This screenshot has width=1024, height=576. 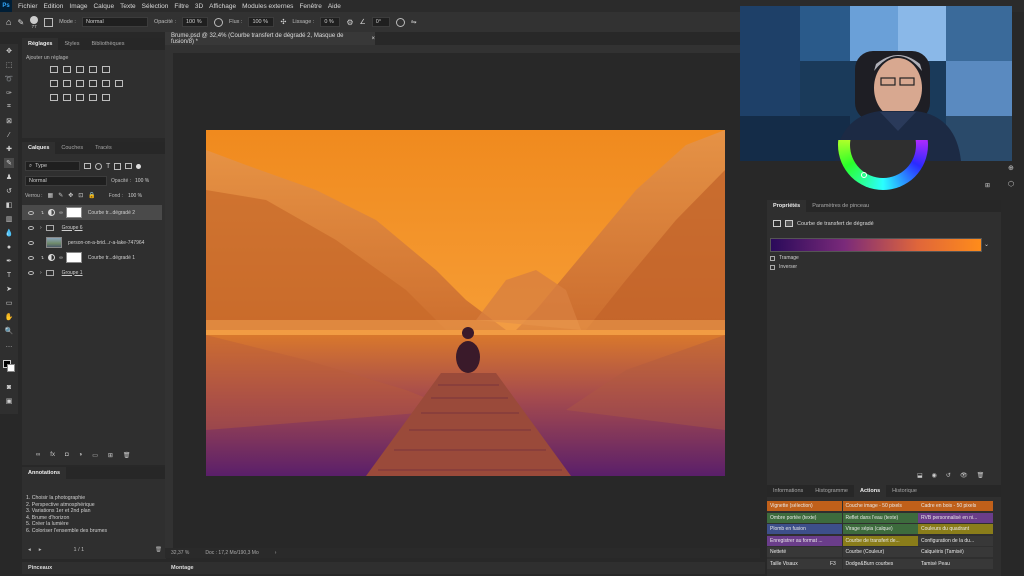 I want to click on screen-mode-icon: ▣, so click(x=9, y=401).